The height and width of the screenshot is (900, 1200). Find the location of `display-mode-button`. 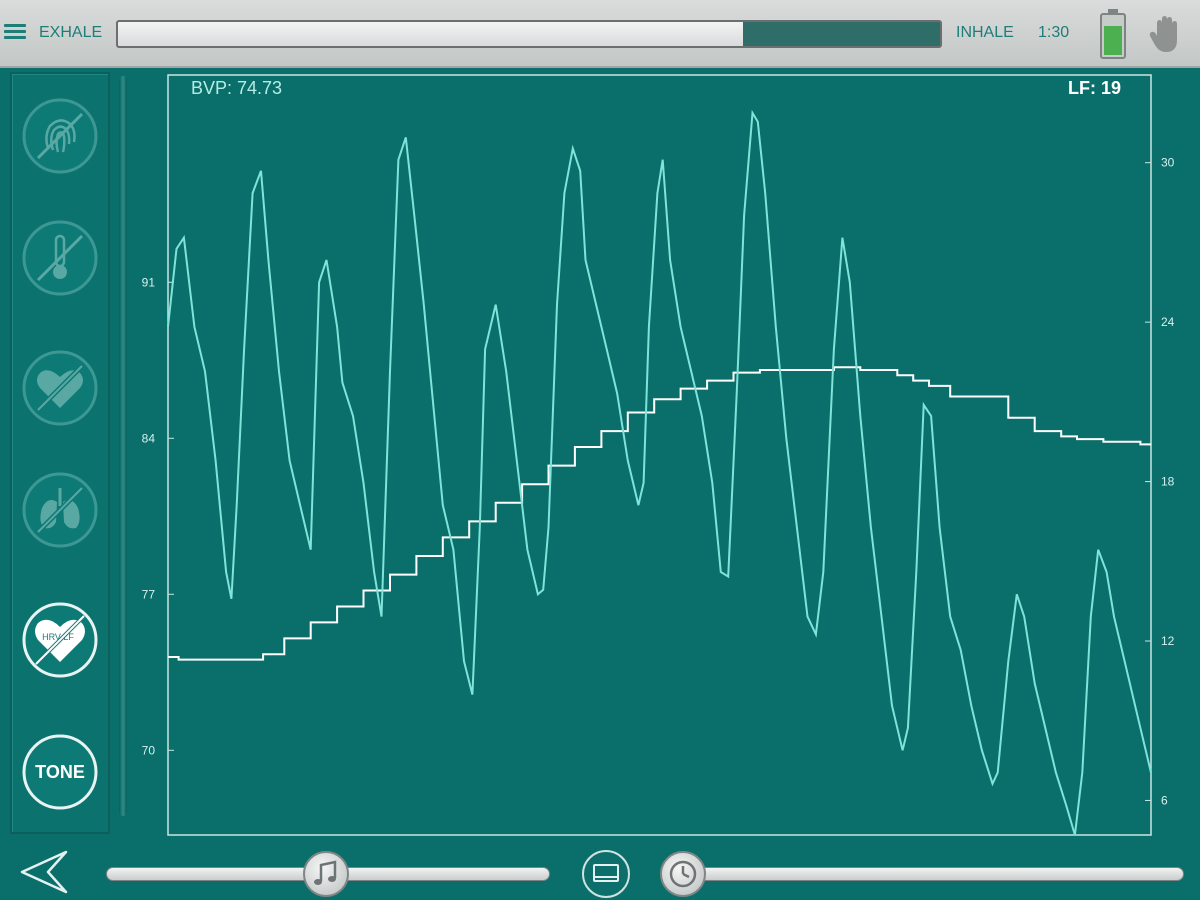

display-mode-button is located at coordinates (606, 874).